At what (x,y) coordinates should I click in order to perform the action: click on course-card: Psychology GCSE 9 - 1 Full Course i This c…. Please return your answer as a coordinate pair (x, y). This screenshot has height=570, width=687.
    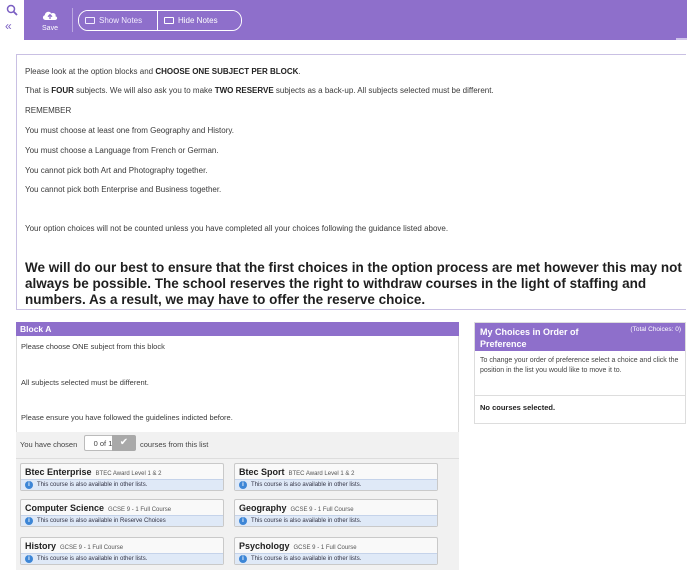
    Looking at the image, I should click on (336, 551).